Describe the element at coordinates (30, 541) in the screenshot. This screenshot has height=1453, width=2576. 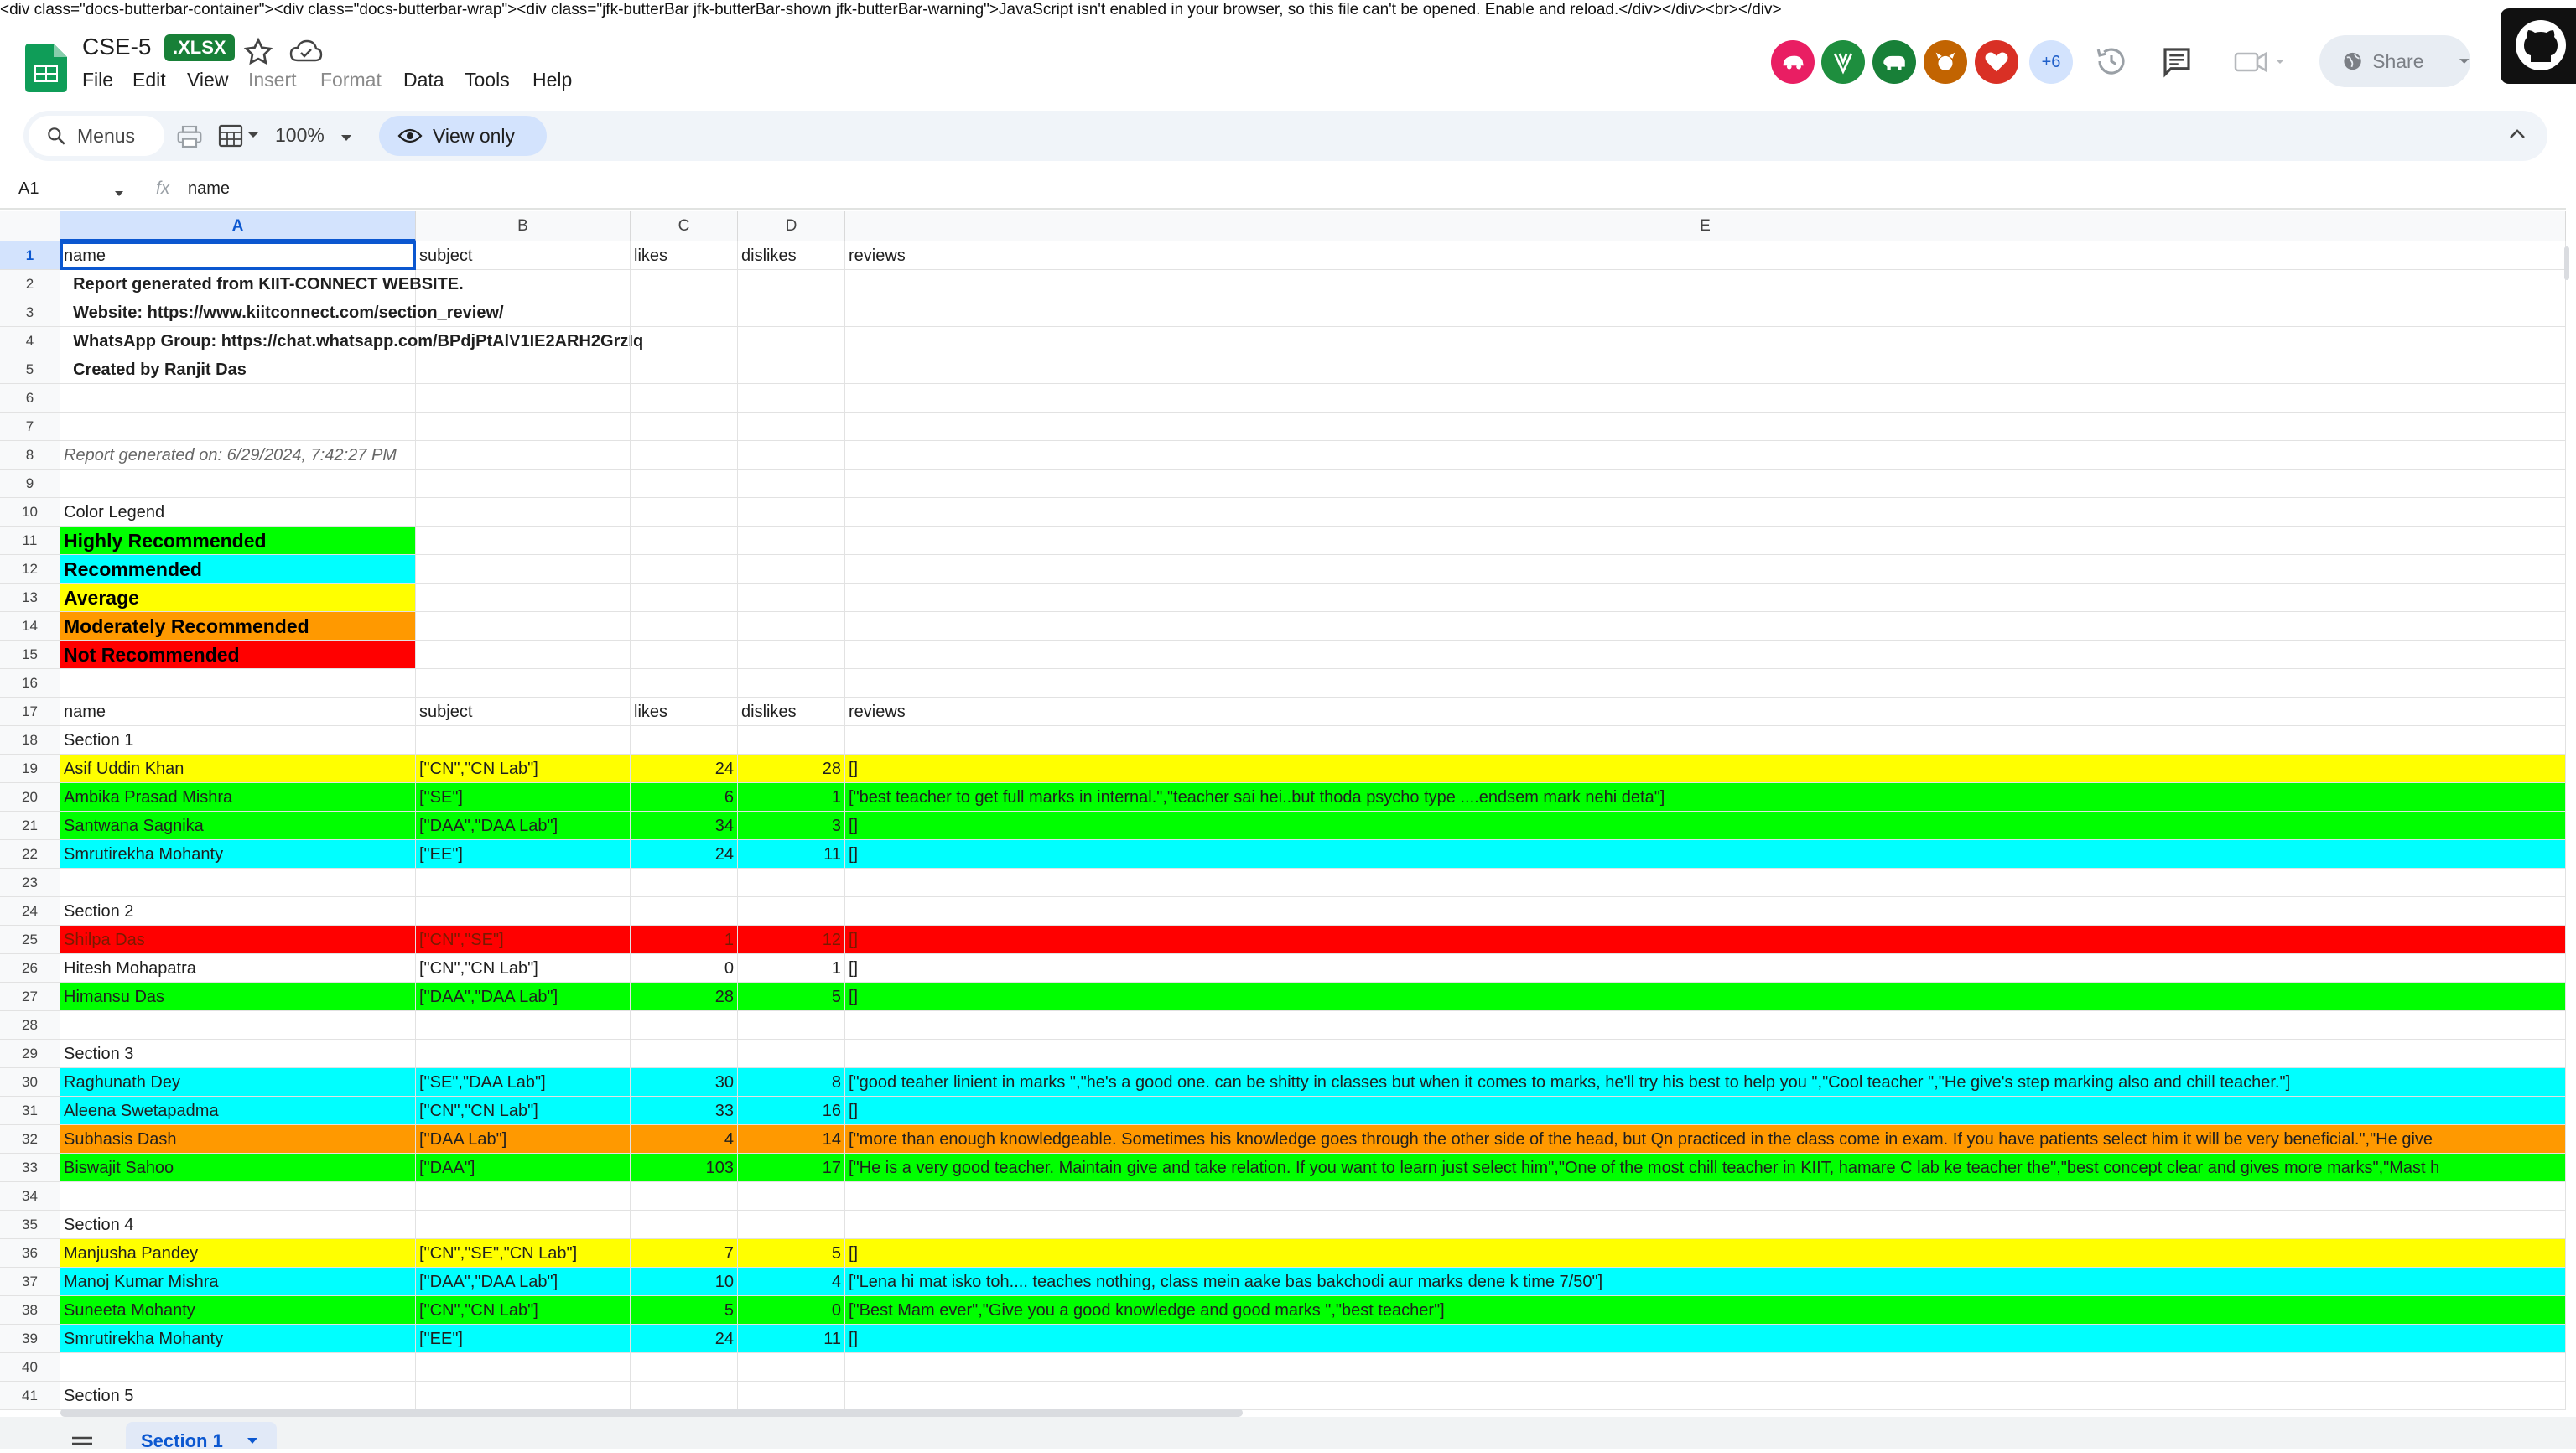
I see `row-header: 11` at that location.